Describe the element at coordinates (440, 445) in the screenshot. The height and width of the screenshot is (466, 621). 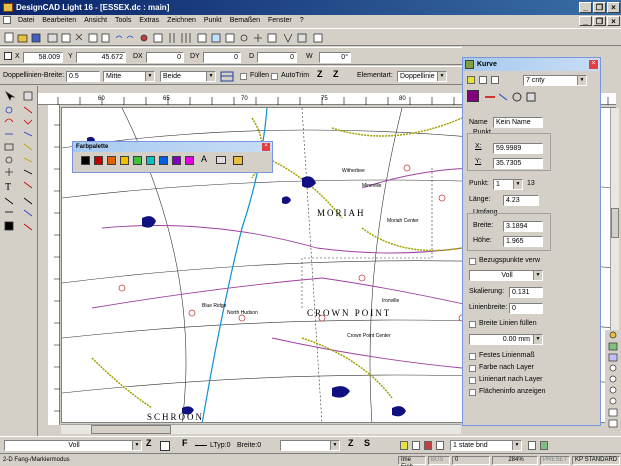
I see `bottom-layer-icon` at that location.